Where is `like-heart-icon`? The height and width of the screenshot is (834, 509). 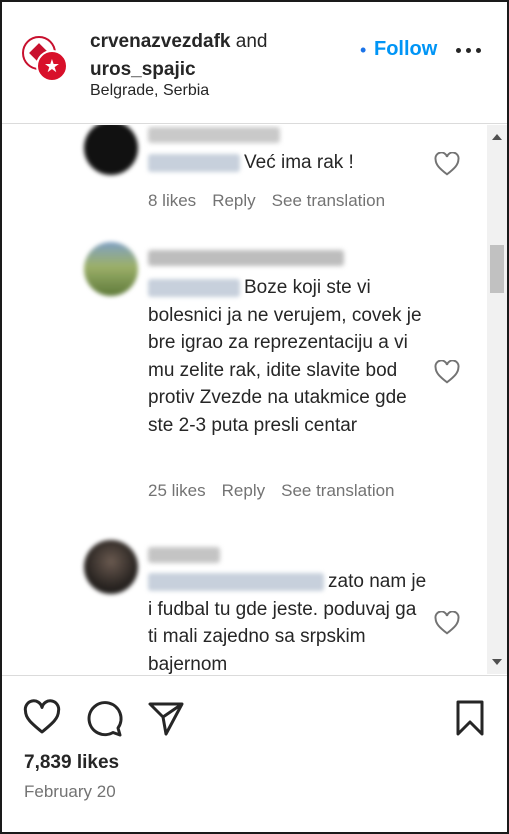 like-heart-icon is located at coordinates (42, 718).